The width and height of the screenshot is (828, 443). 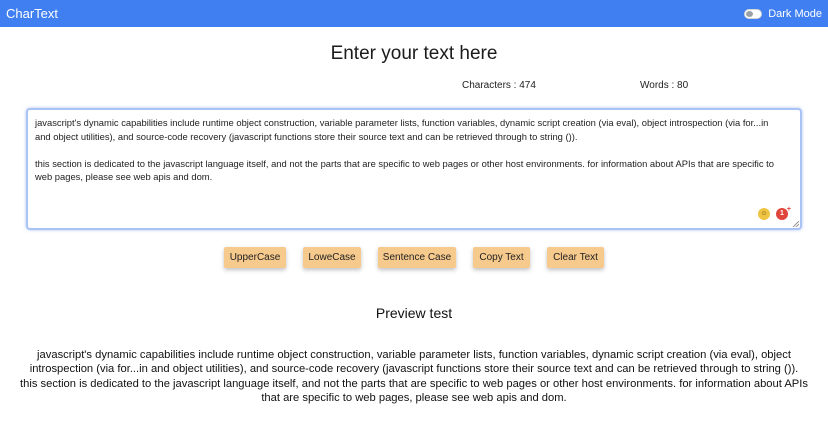 I want to click on switch-knob, so click(x=750, y=13).